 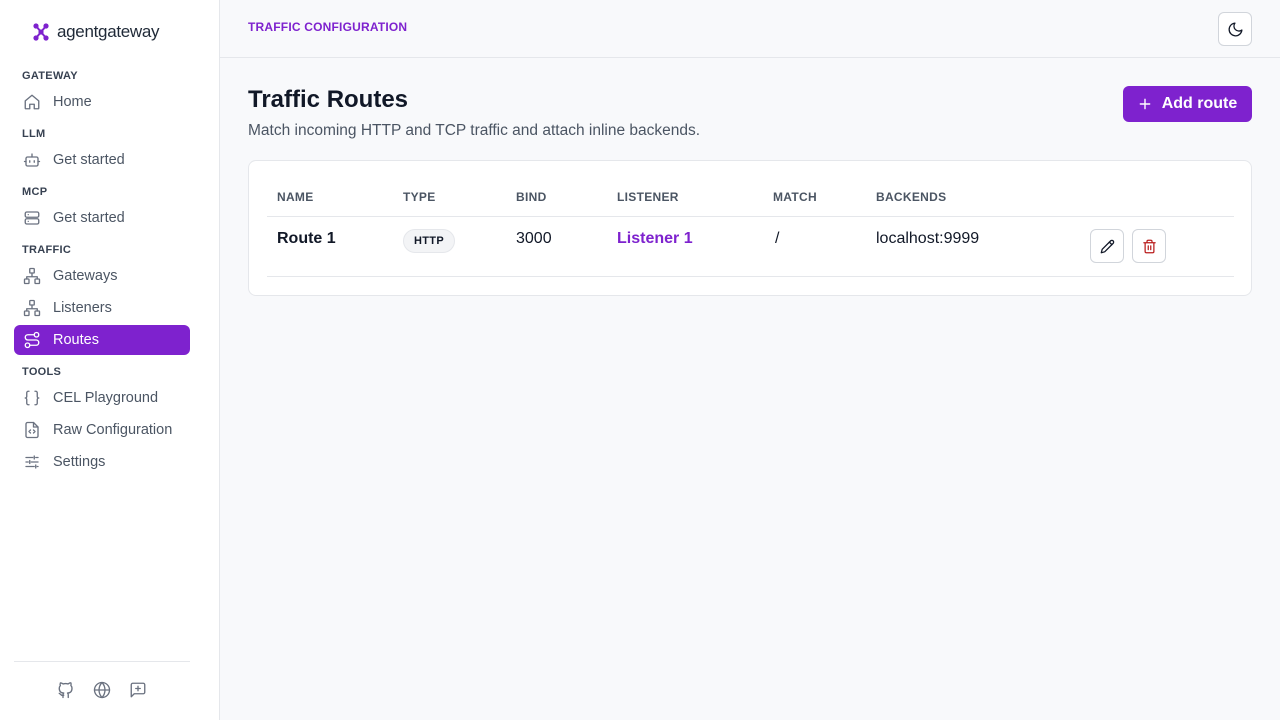 I want to click on route-type-badge: HTTP, so click(x=429, y=241).